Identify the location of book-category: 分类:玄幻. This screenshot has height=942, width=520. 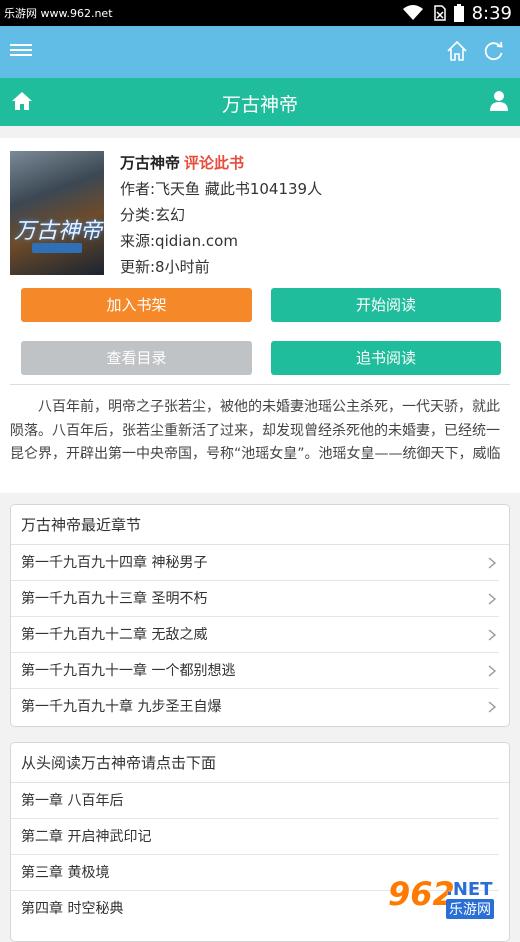
(221, 215).